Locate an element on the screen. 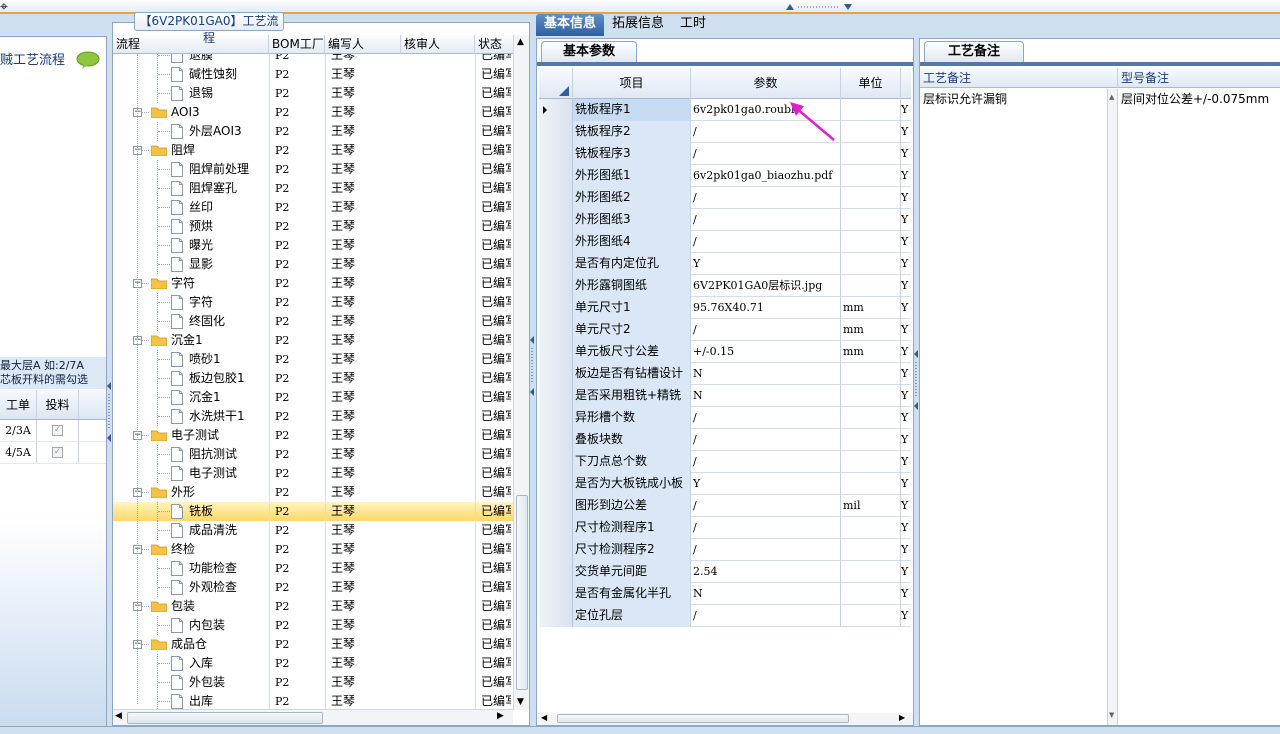 The width and height of the screenshot is (1280, 734). col-header-reviewer: 核审人 is located at coordinates (438, 44).